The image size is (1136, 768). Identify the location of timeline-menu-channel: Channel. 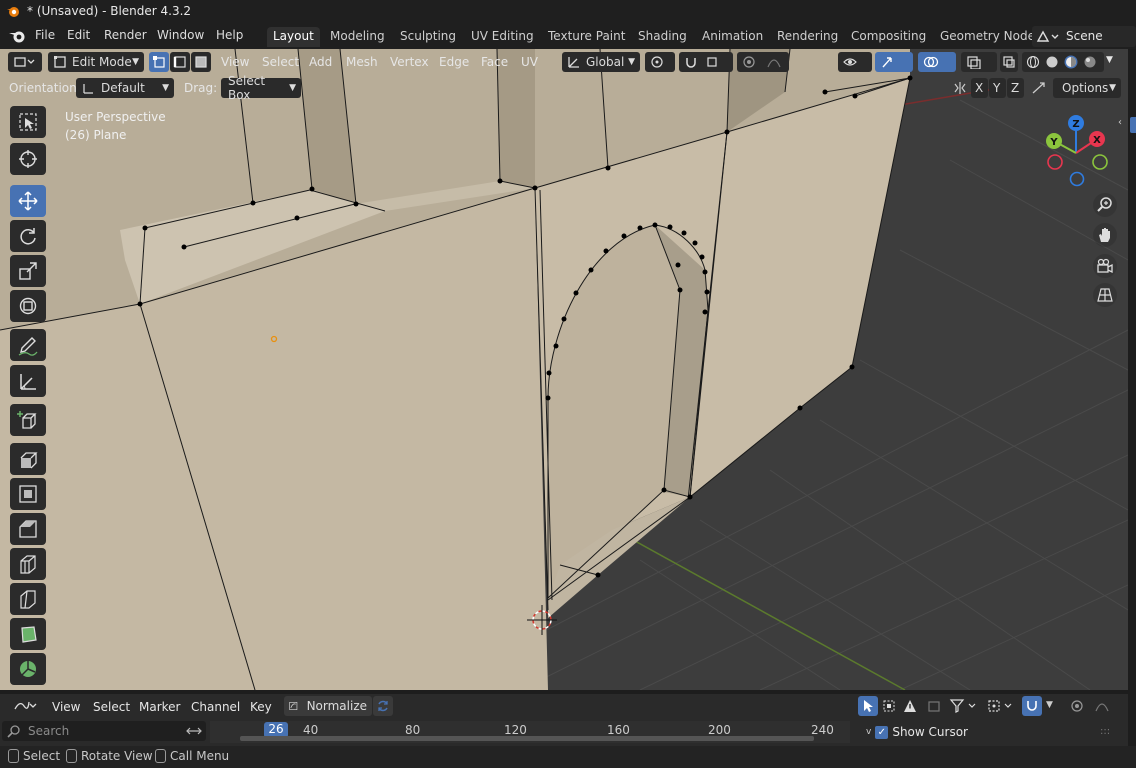
(215, 707).